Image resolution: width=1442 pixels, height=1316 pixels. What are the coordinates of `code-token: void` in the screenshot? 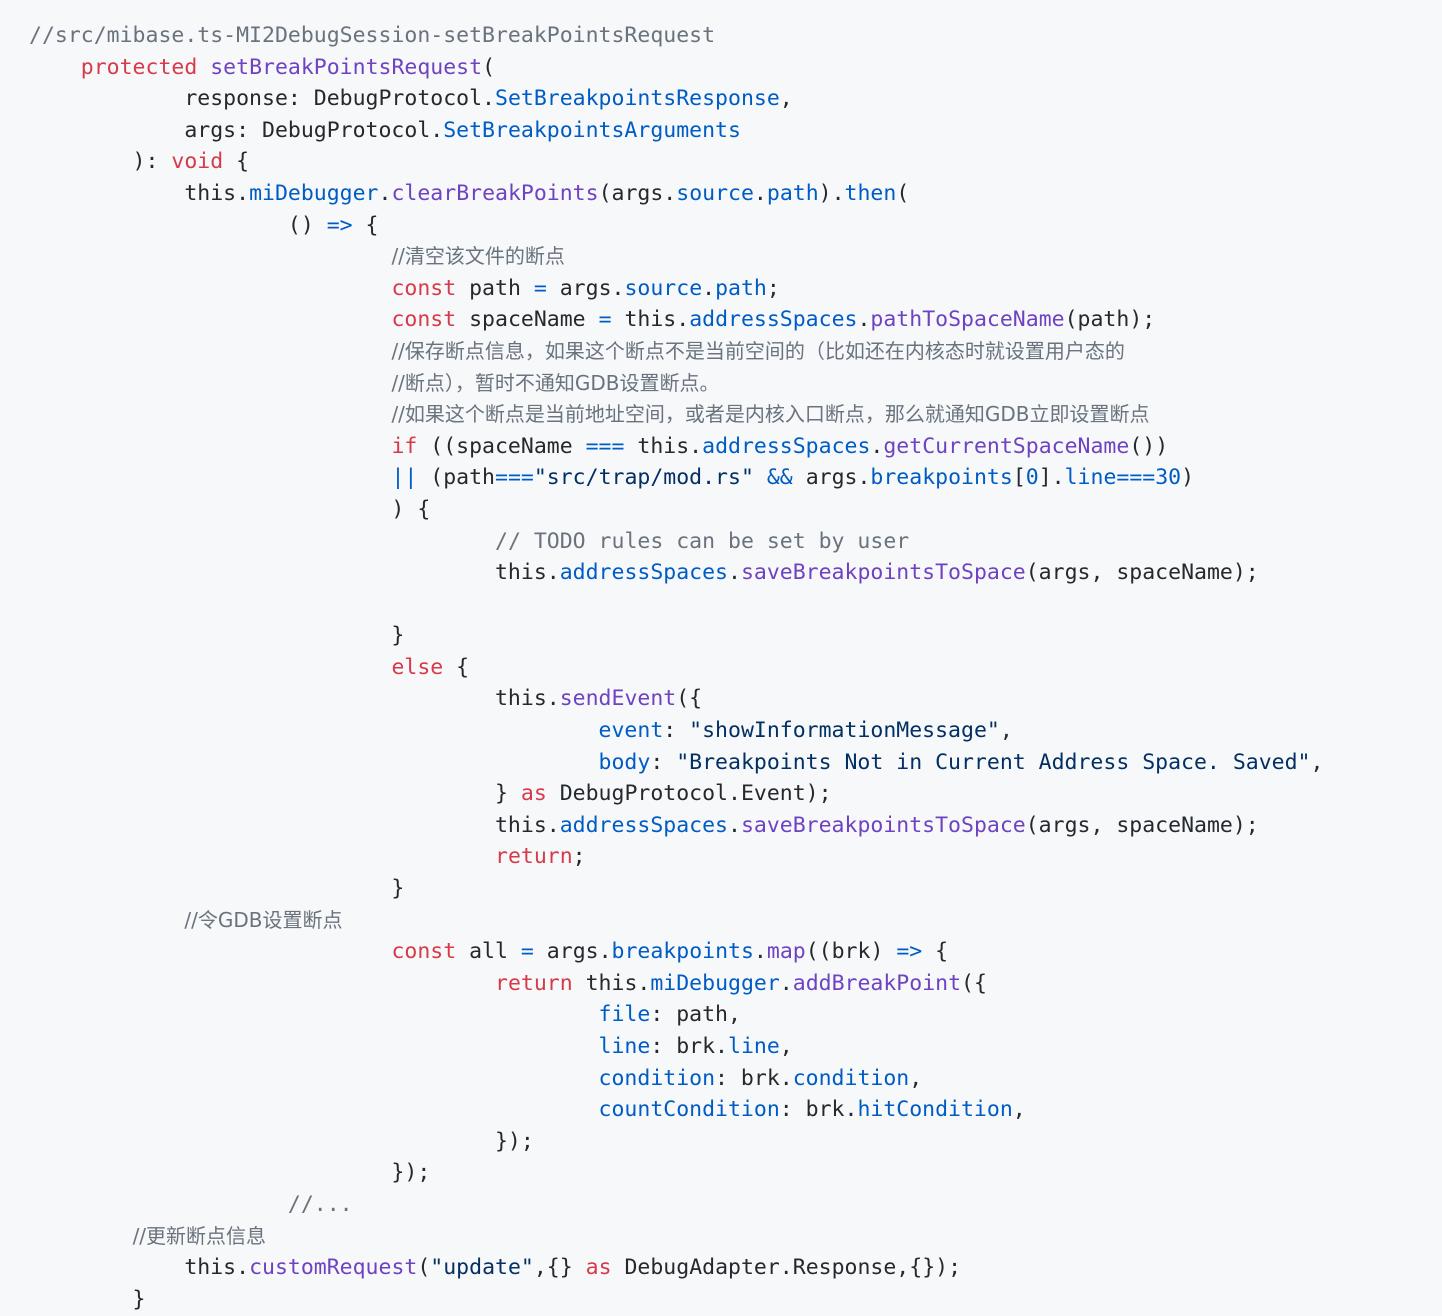 It's located at (197, 162).